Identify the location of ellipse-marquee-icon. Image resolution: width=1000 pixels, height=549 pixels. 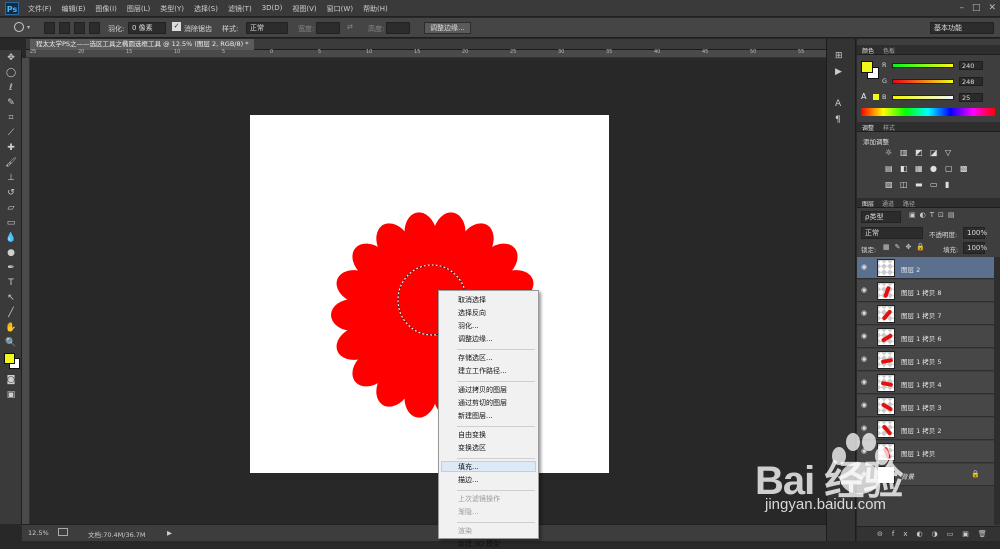
(19, 27).